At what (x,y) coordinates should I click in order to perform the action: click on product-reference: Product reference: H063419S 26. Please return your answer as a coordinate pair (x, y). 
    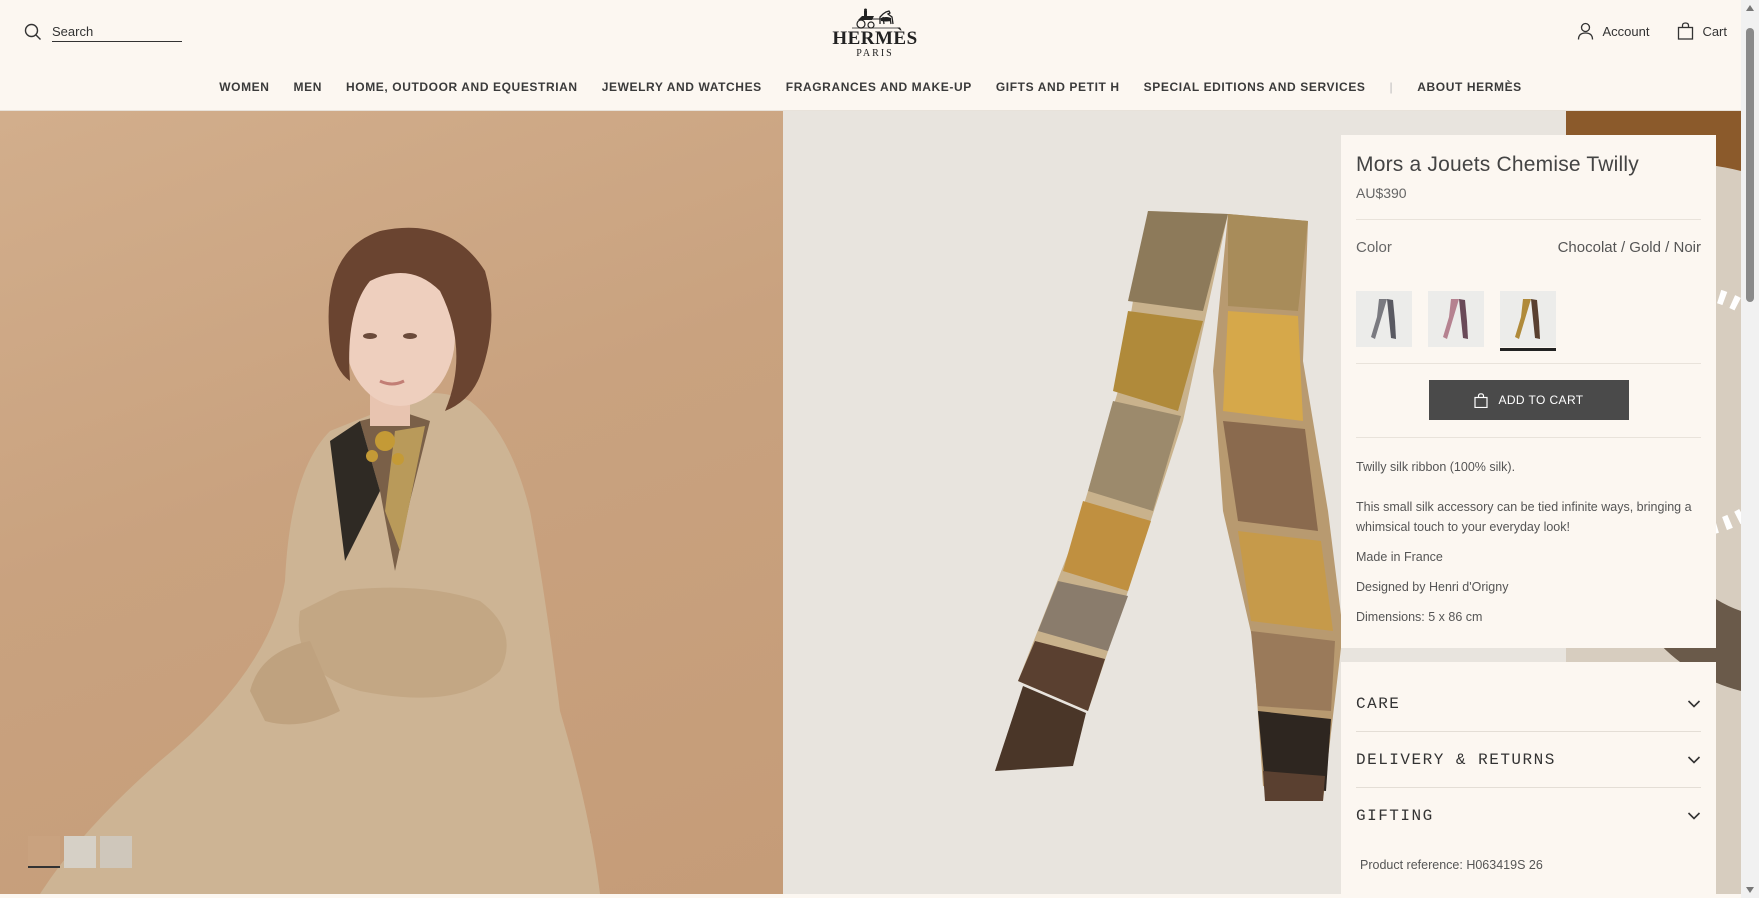
    Looking at the image, I should click on (1451, 865).